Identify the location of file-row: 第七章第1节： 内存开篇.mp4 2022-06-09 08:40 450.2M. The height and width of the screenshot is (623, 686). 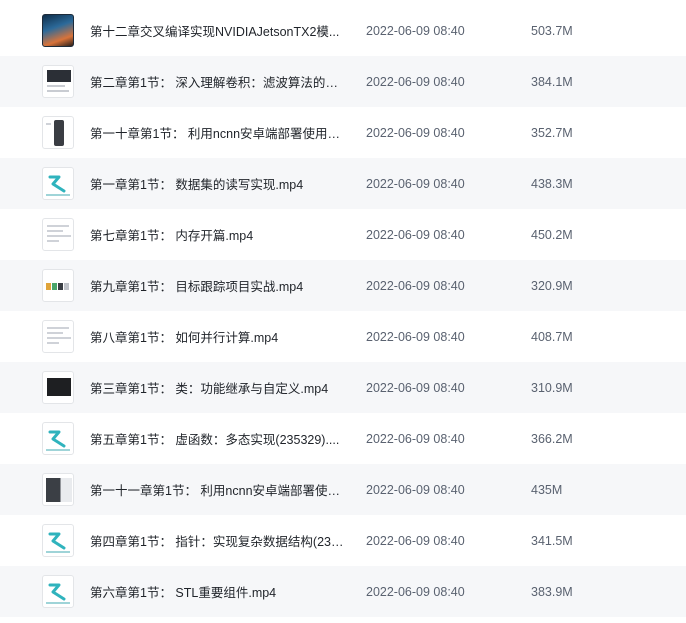
(343, 234).